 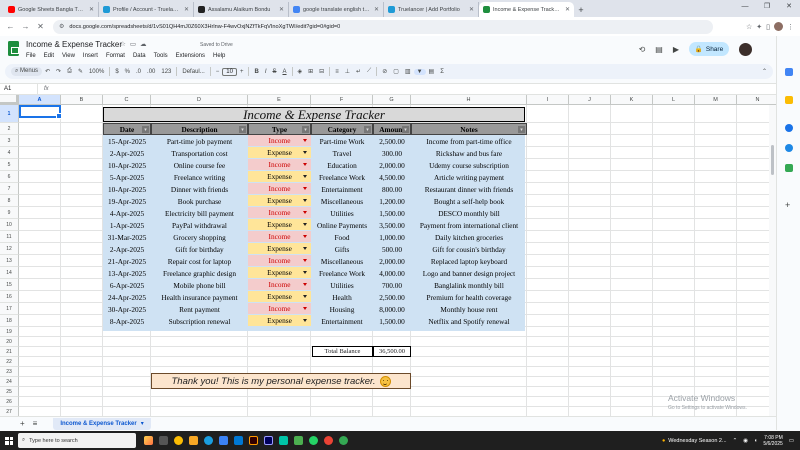 What do you see at coordinates (9, 362) in the screenshot?
I see `row-header-22: 22` at bounding box center [9, 362].